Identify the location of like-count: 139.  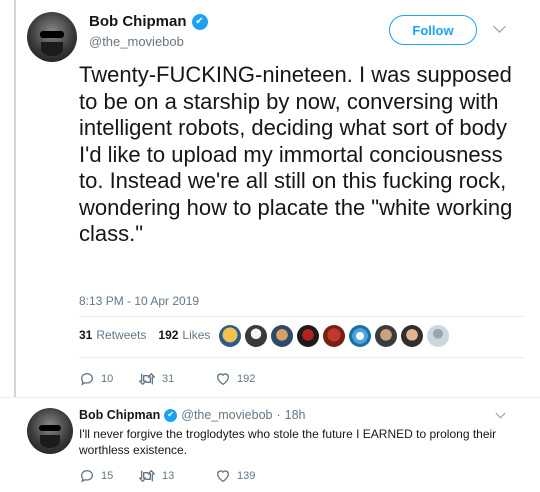
(246, 476).